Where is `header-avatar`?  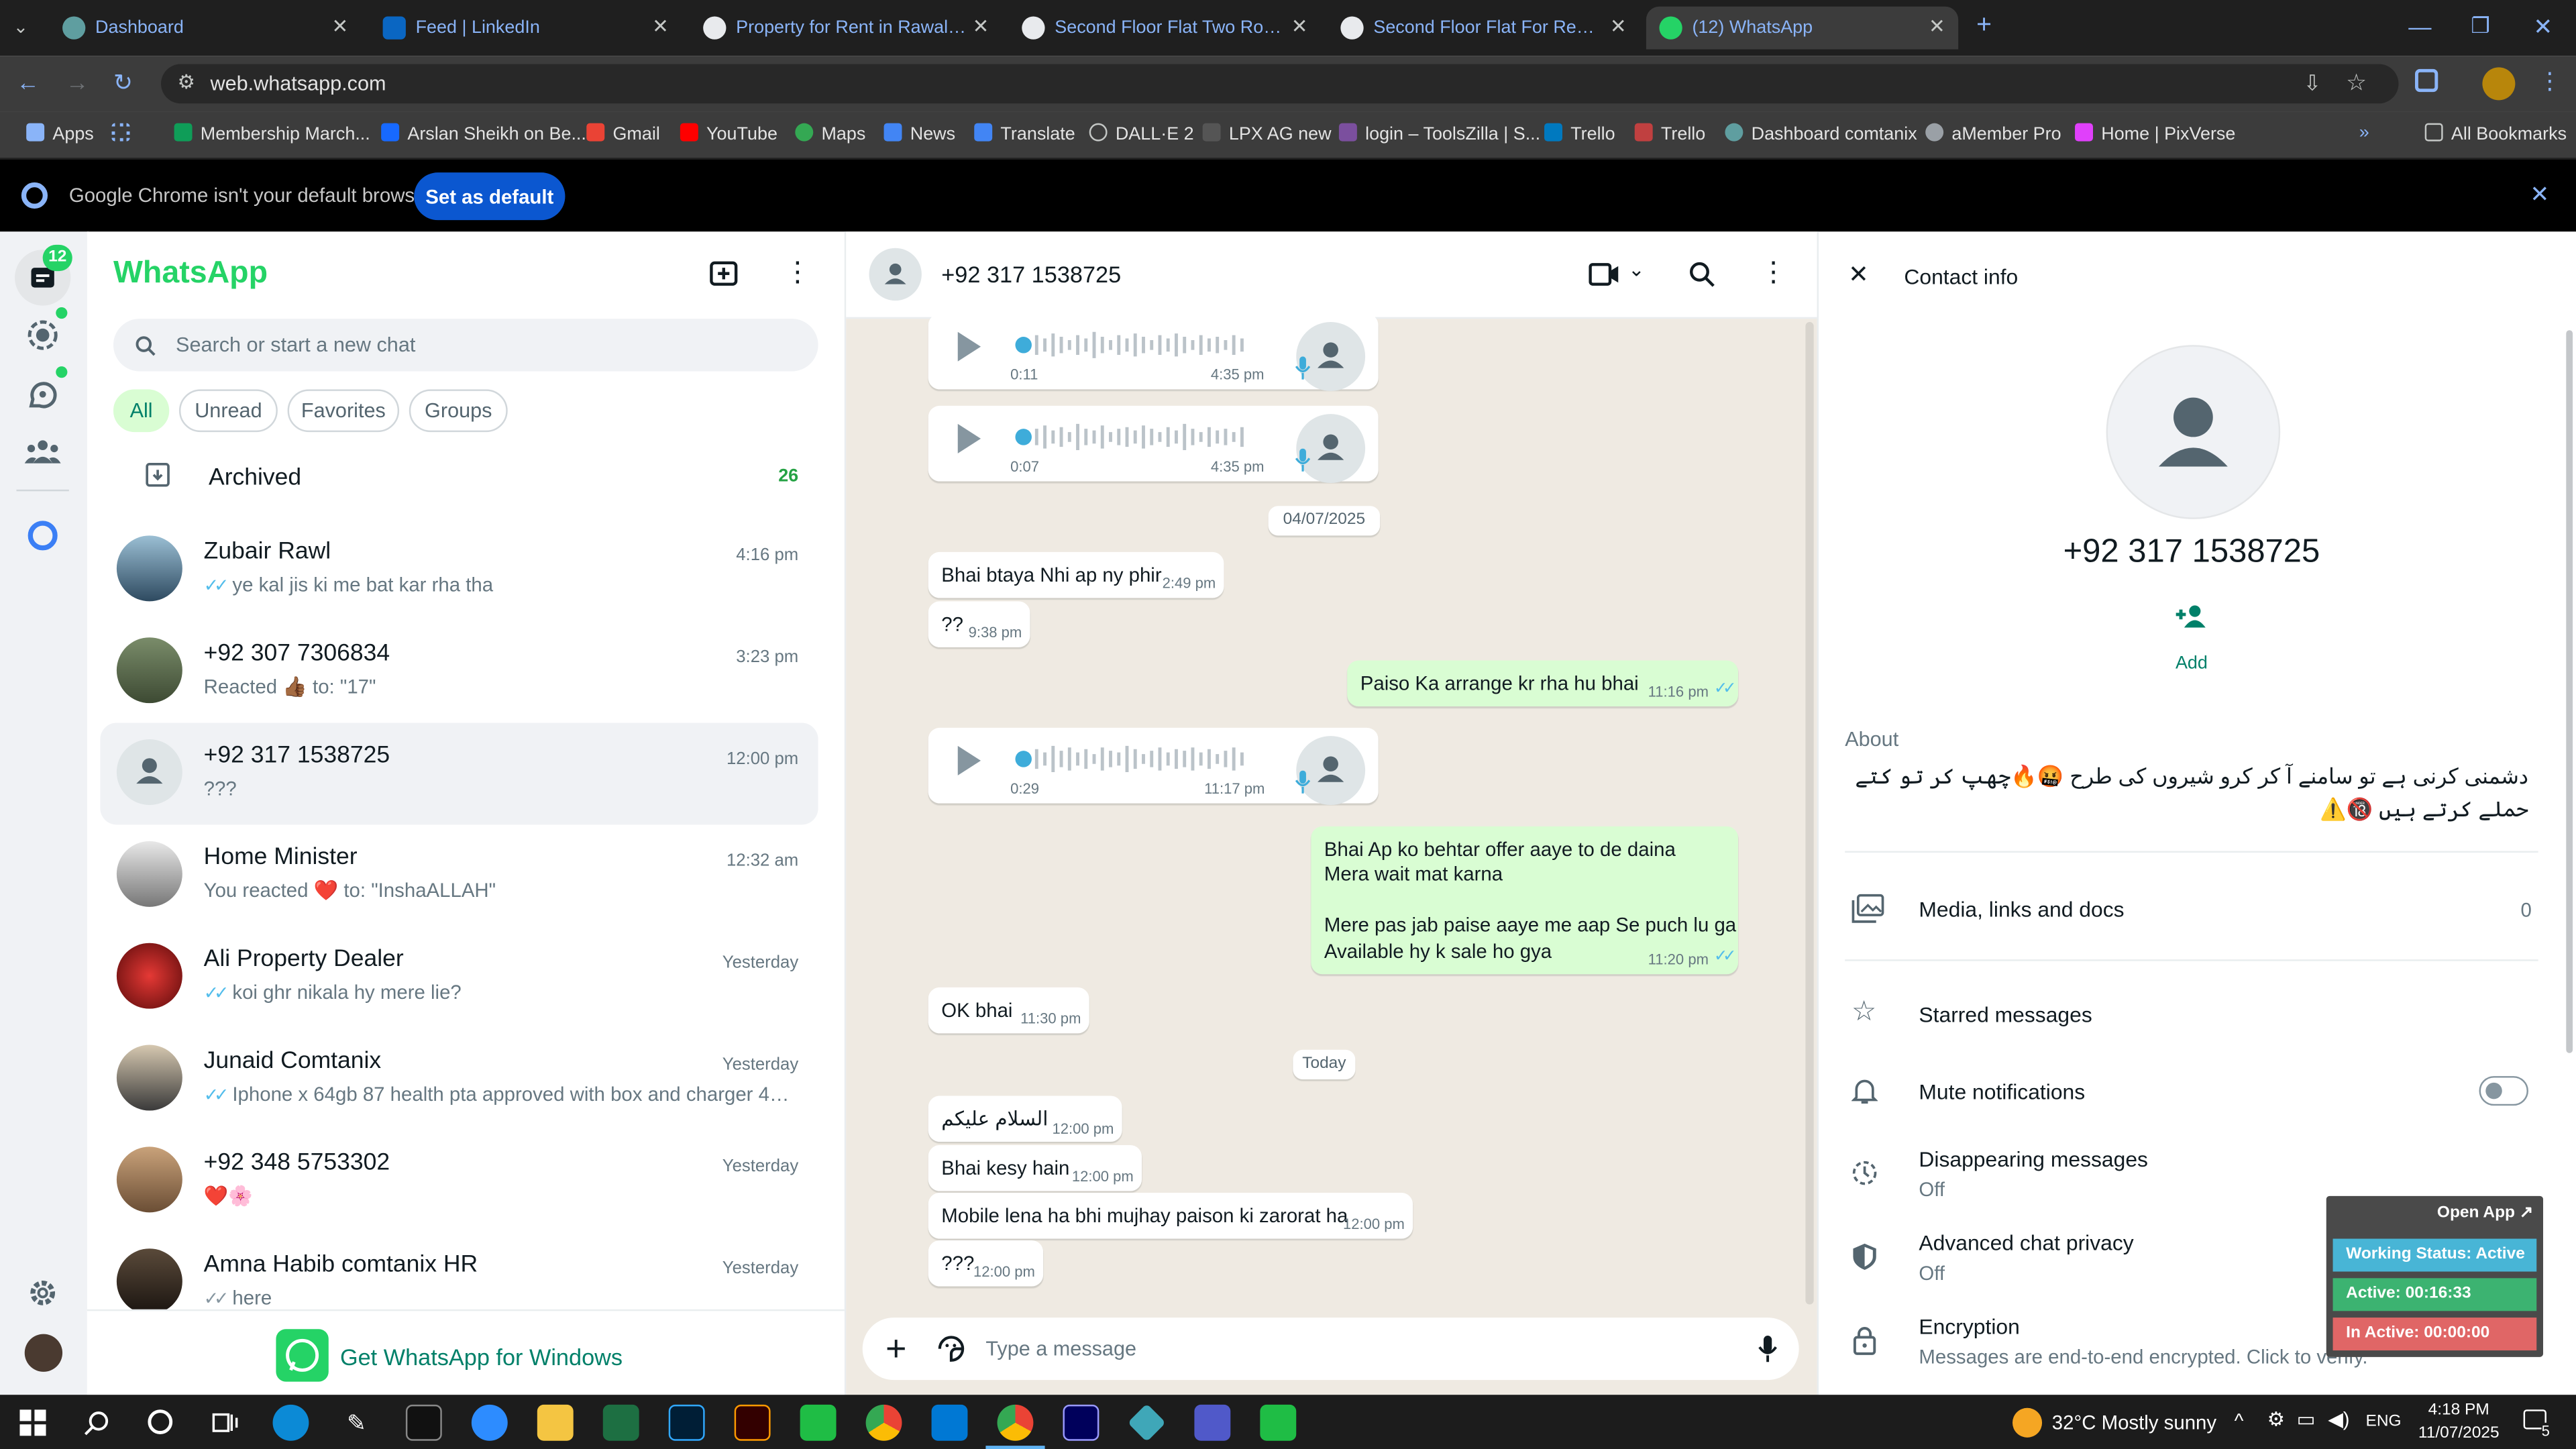
header-avatar is located at coordinates (895, 274).